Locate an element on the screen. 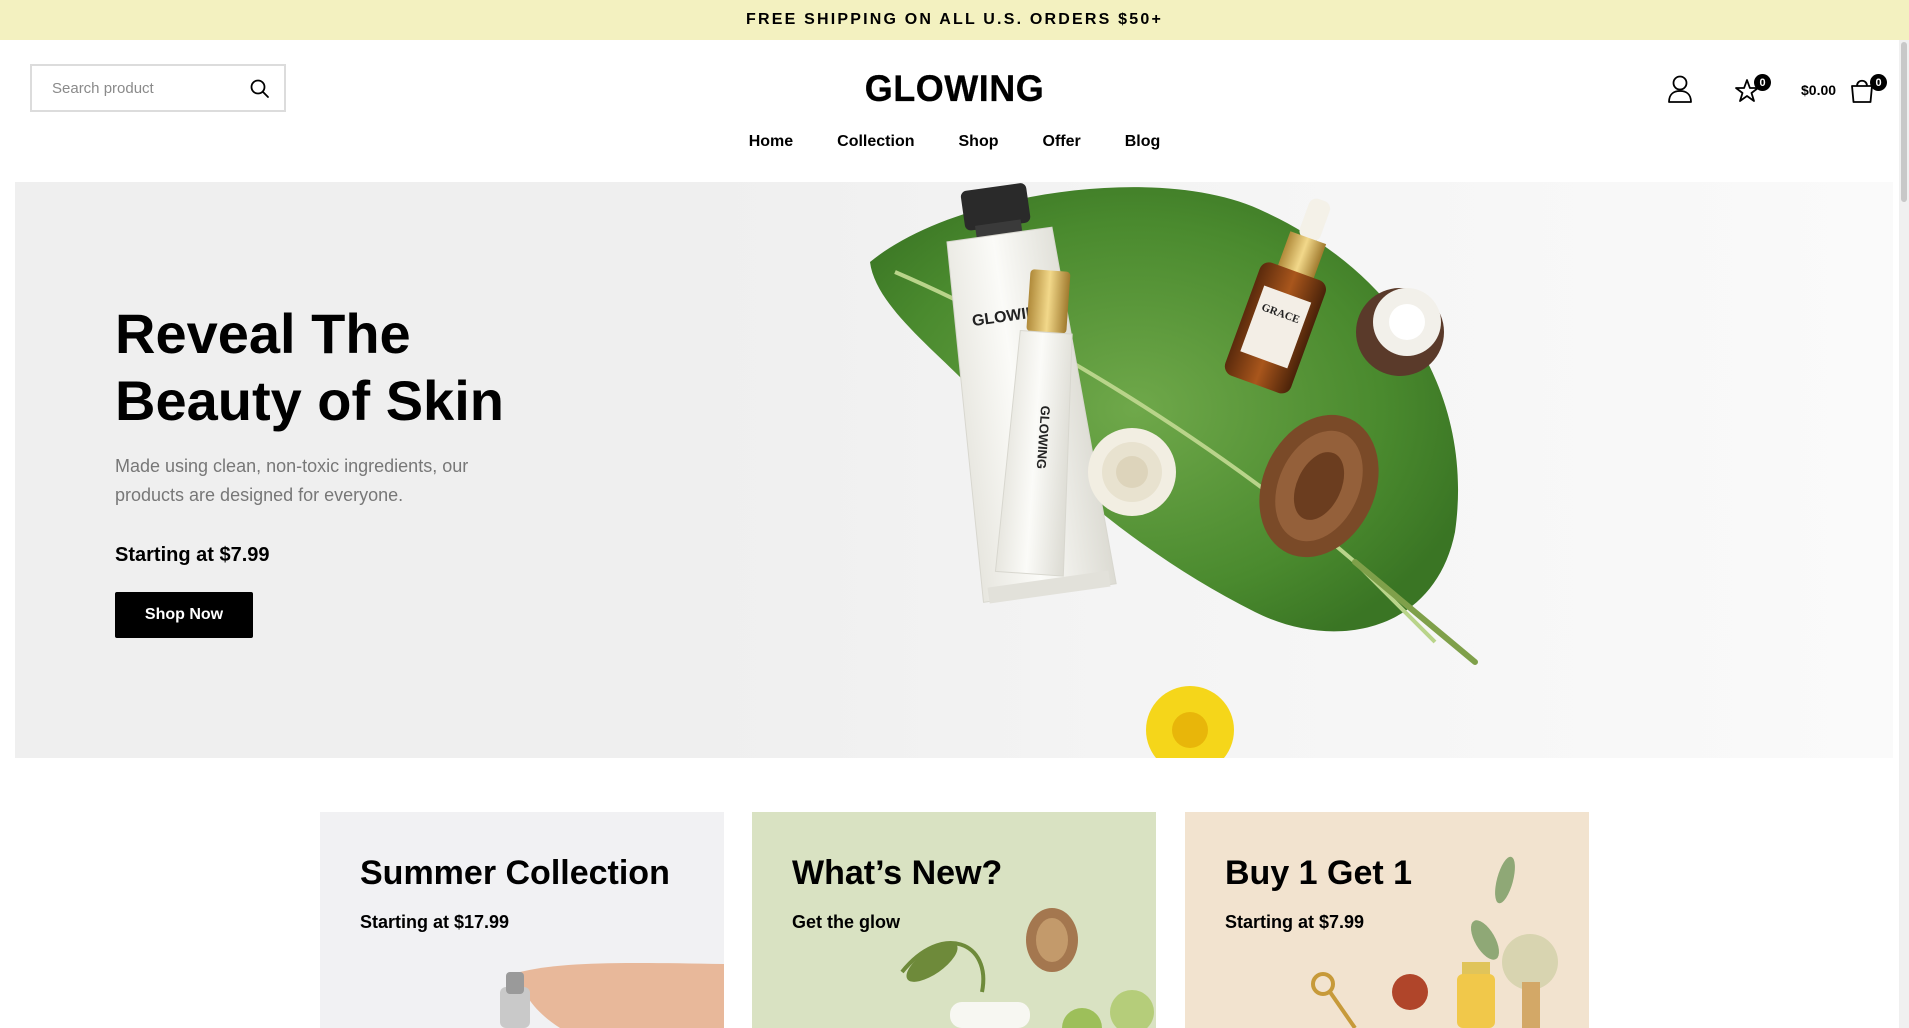  promo-card-bogo: Buy 1 Get 1 Starting at $7.99 is located at coordinates (1387, 920).